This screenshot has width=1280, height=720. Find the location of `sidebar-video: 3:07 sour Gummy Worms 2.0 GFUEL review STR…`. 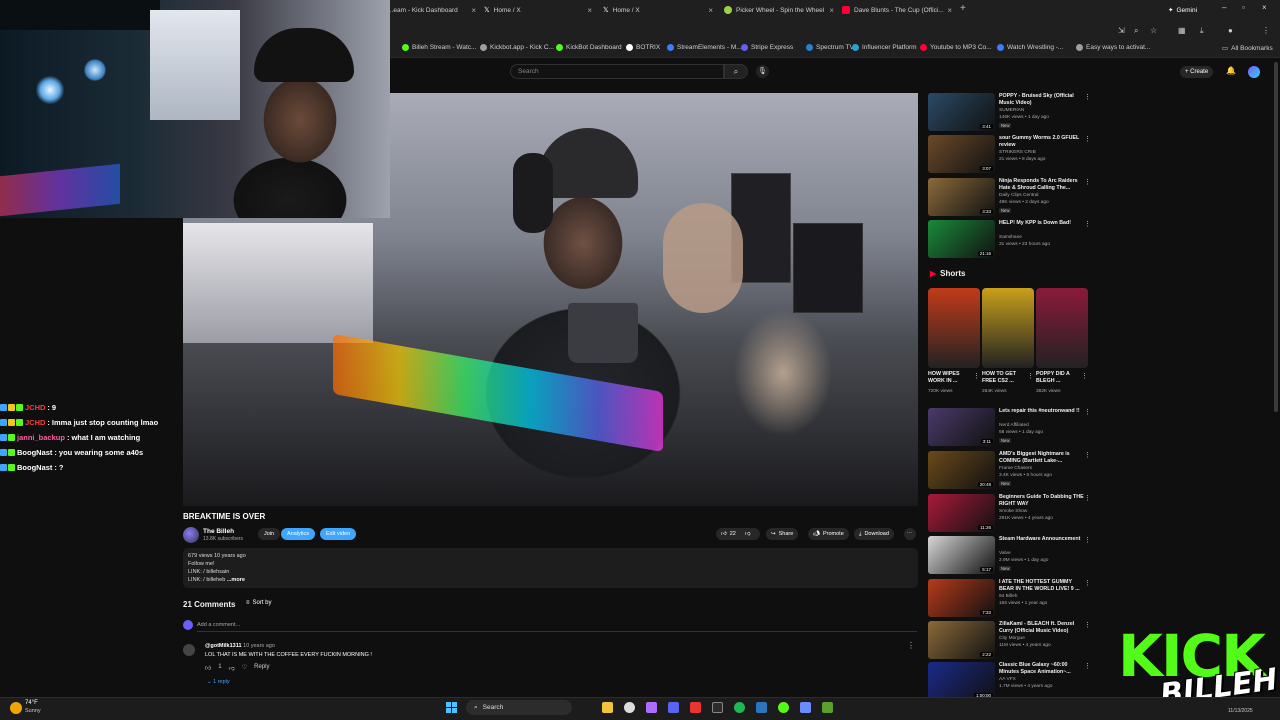

sidebar-video: 3:07 sour Gummy Worms 2.0 GFUEL review STR… is located at coordinates (1010, 155).